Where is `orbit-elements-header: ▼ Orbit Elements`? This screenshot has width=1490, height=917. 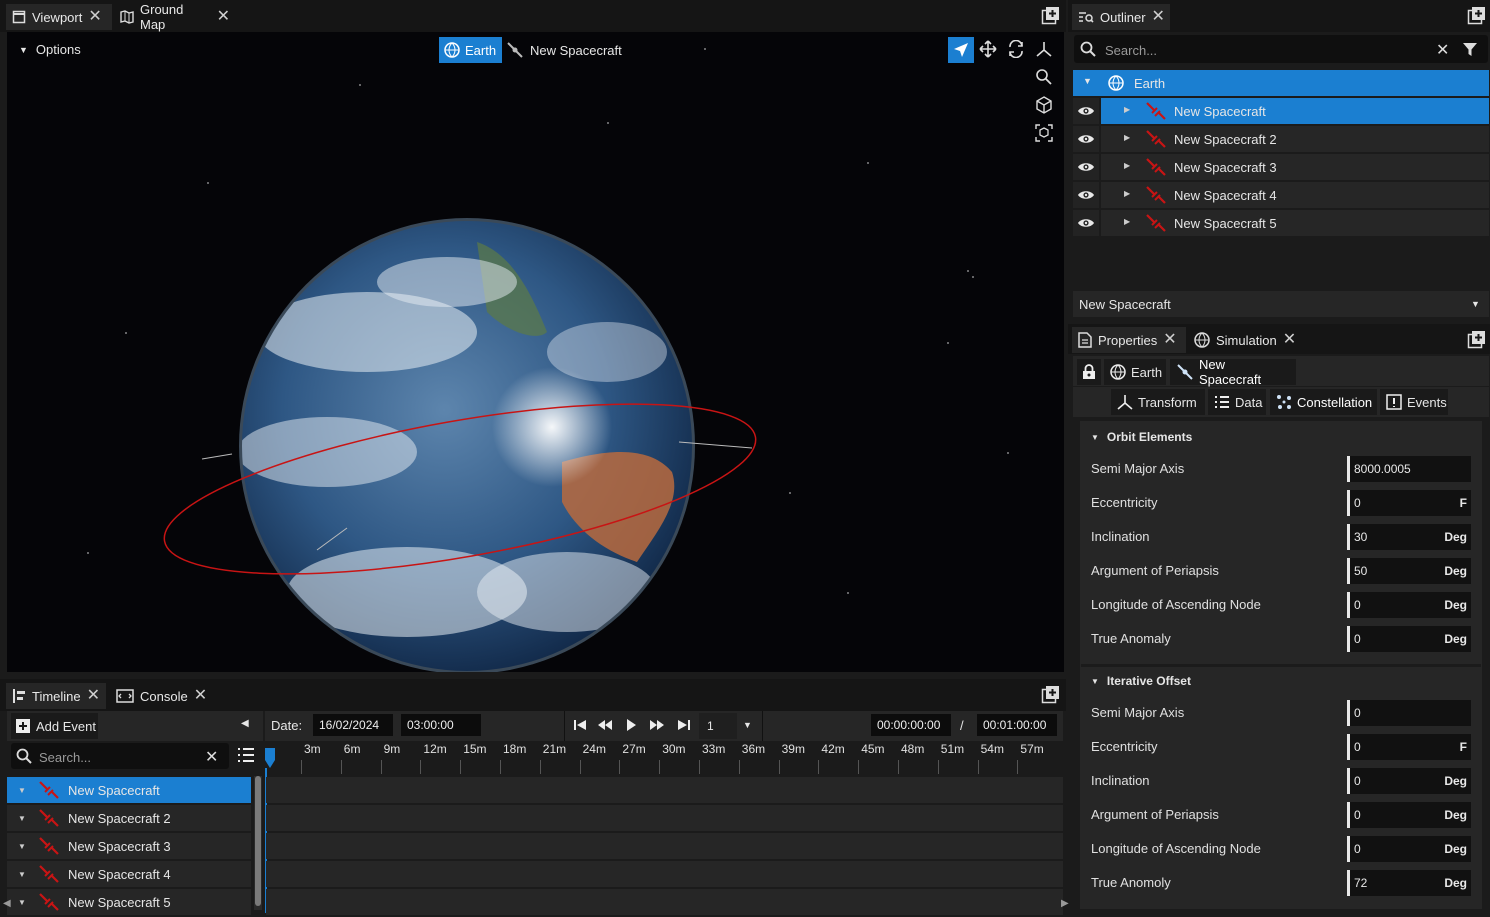
orbit-elements-header: ▼ Orbit Elements is located at coordinates (1278, 437).